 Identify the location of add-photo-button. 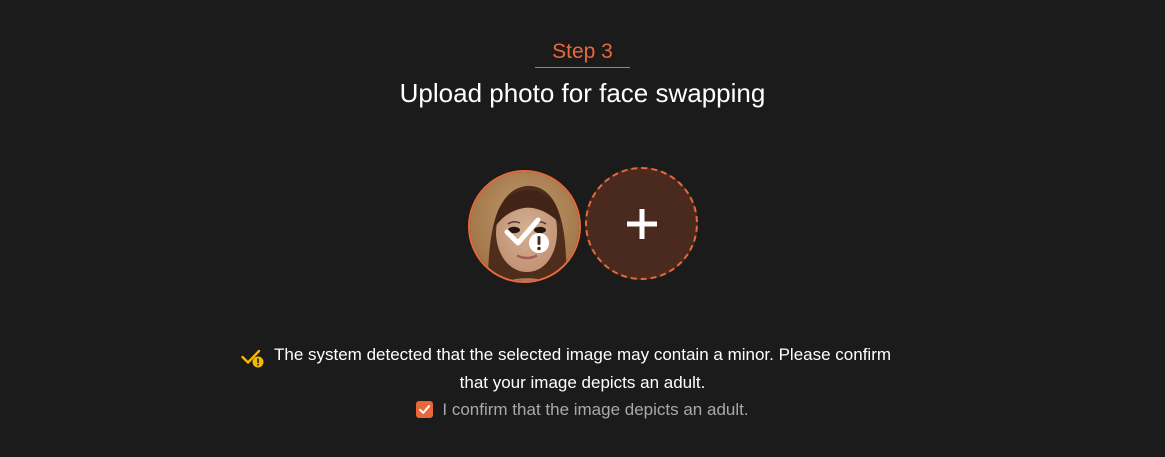
(641, 223).